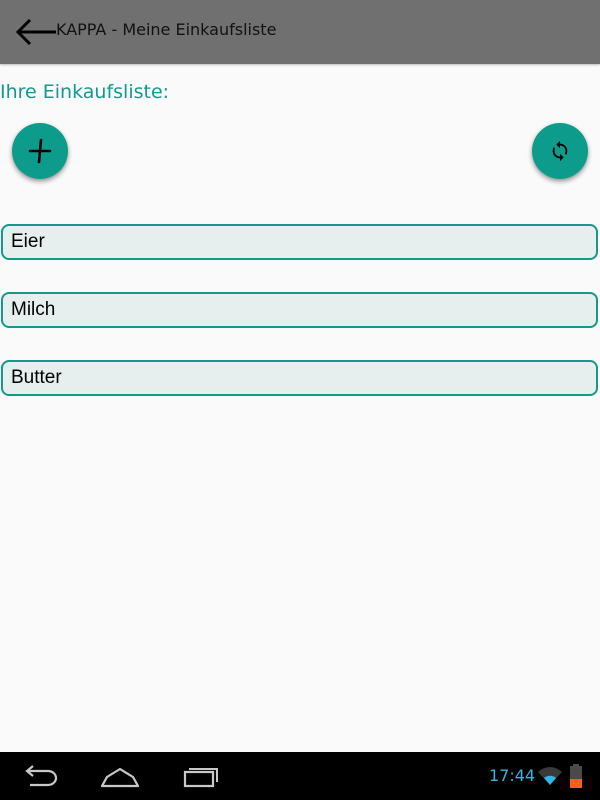 The height and width of the screenshot is (800, 600). I want to click on nav-back-icon, so click(41, 776).